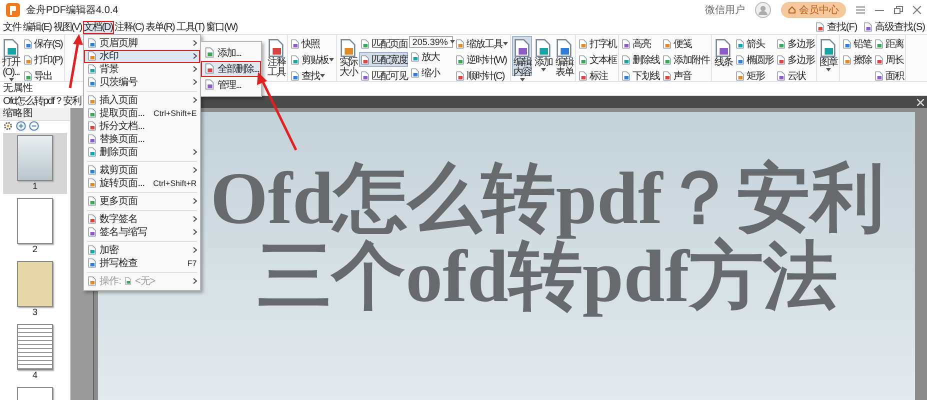 The image size is (927, 400). What do you see at coordinates (142, 113) in the screenshot?
I see `menu-item: 提取页面... Ctrl+Shift+E` at bounding box center [142, 113].